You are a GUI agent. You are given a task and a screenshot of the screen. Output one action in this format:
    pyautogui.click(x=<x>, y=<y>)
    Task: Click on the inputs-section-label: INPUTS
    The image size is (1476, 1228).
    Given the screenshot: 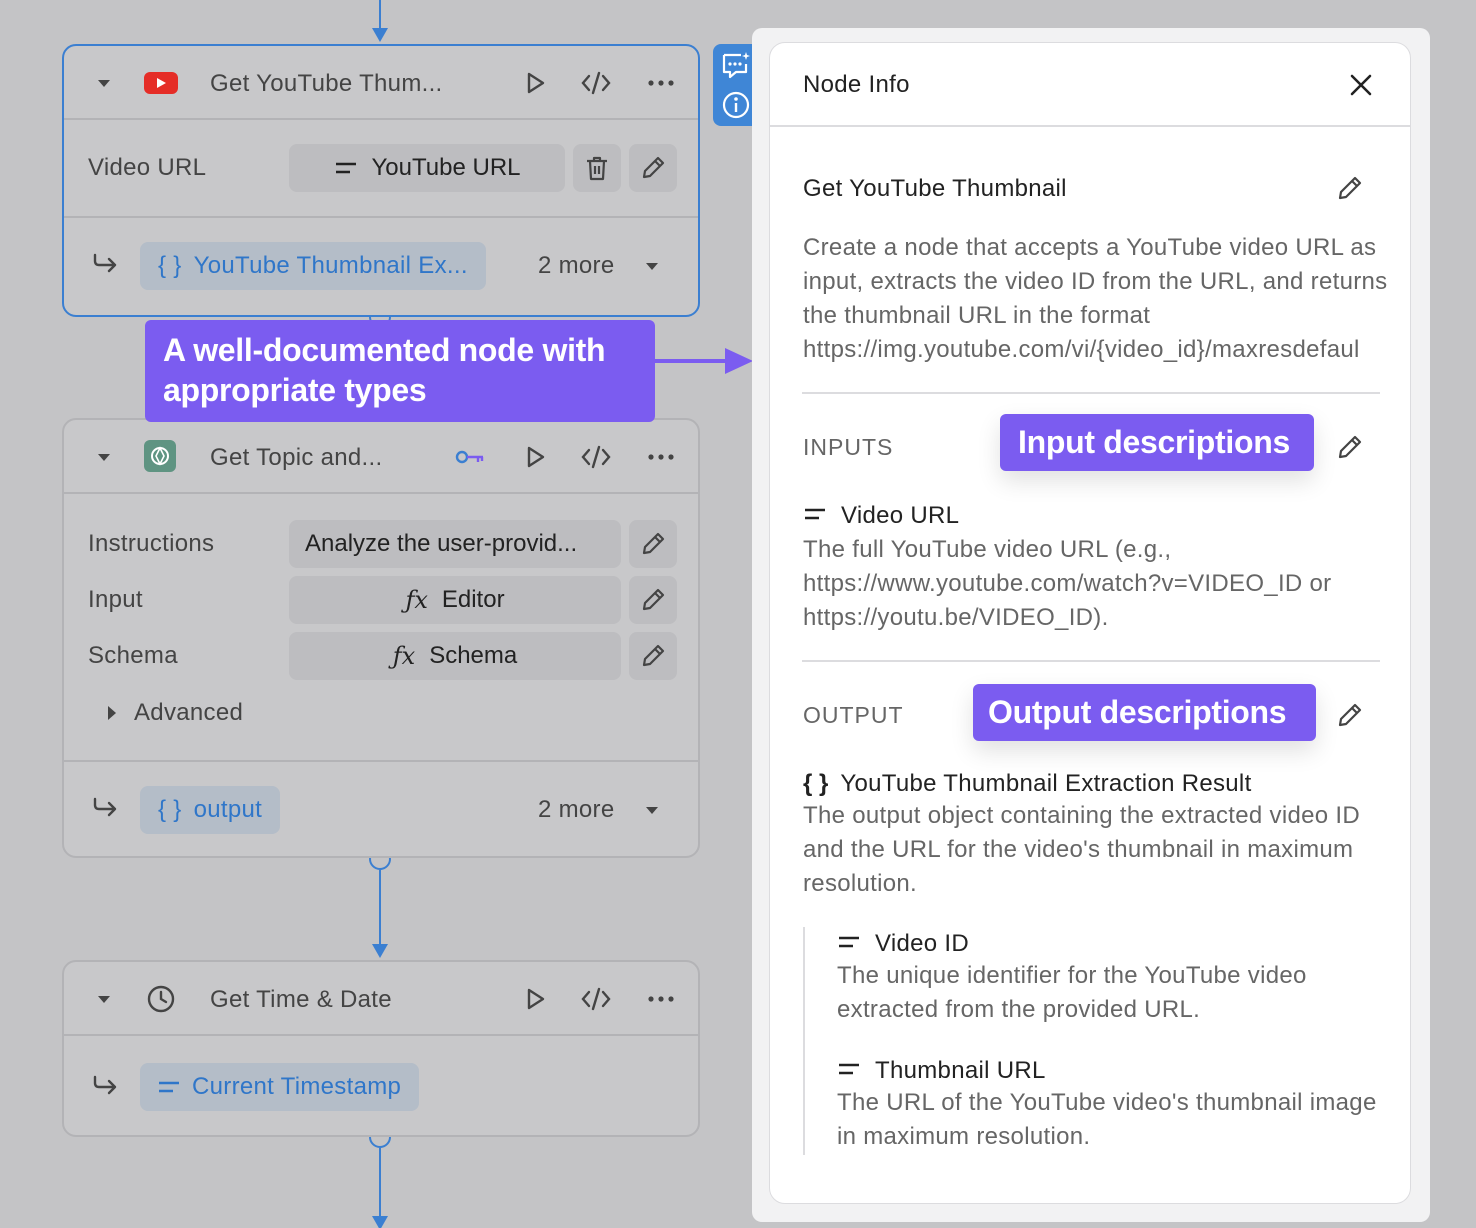 What is the action you would take?
    pyautogui.click(x=848, y=447)
    